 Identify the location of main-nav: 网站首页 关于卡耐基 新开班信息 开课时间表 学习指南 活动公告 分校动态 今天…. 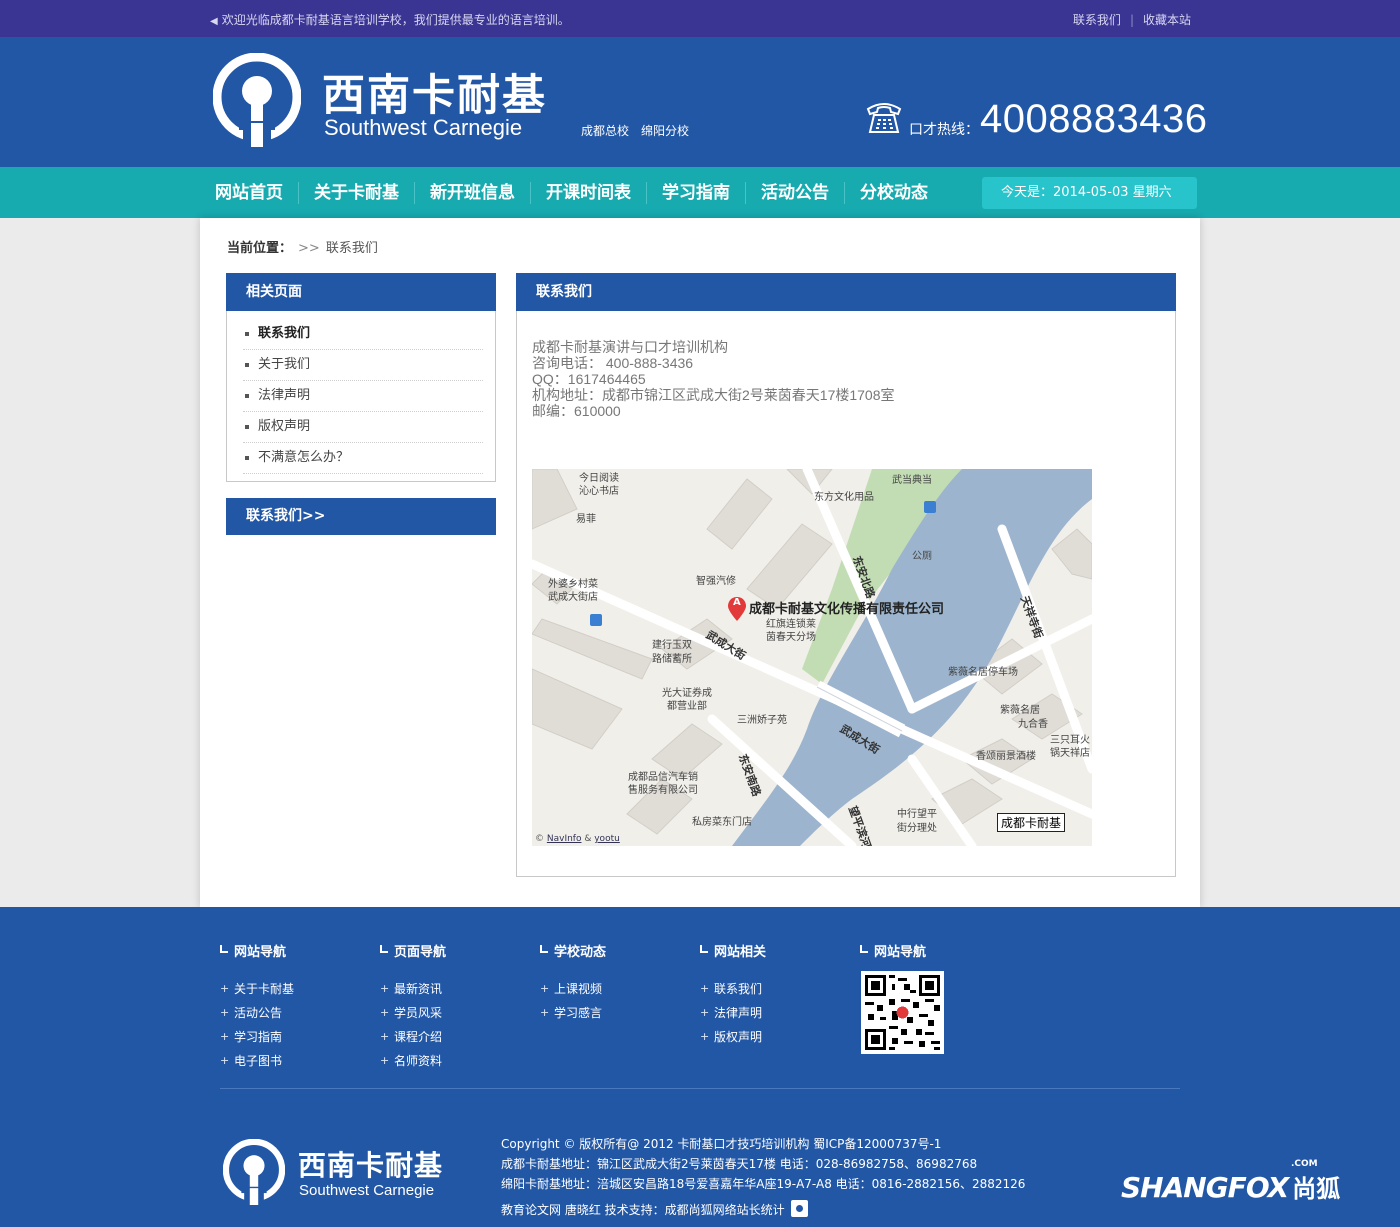
(700, 192).